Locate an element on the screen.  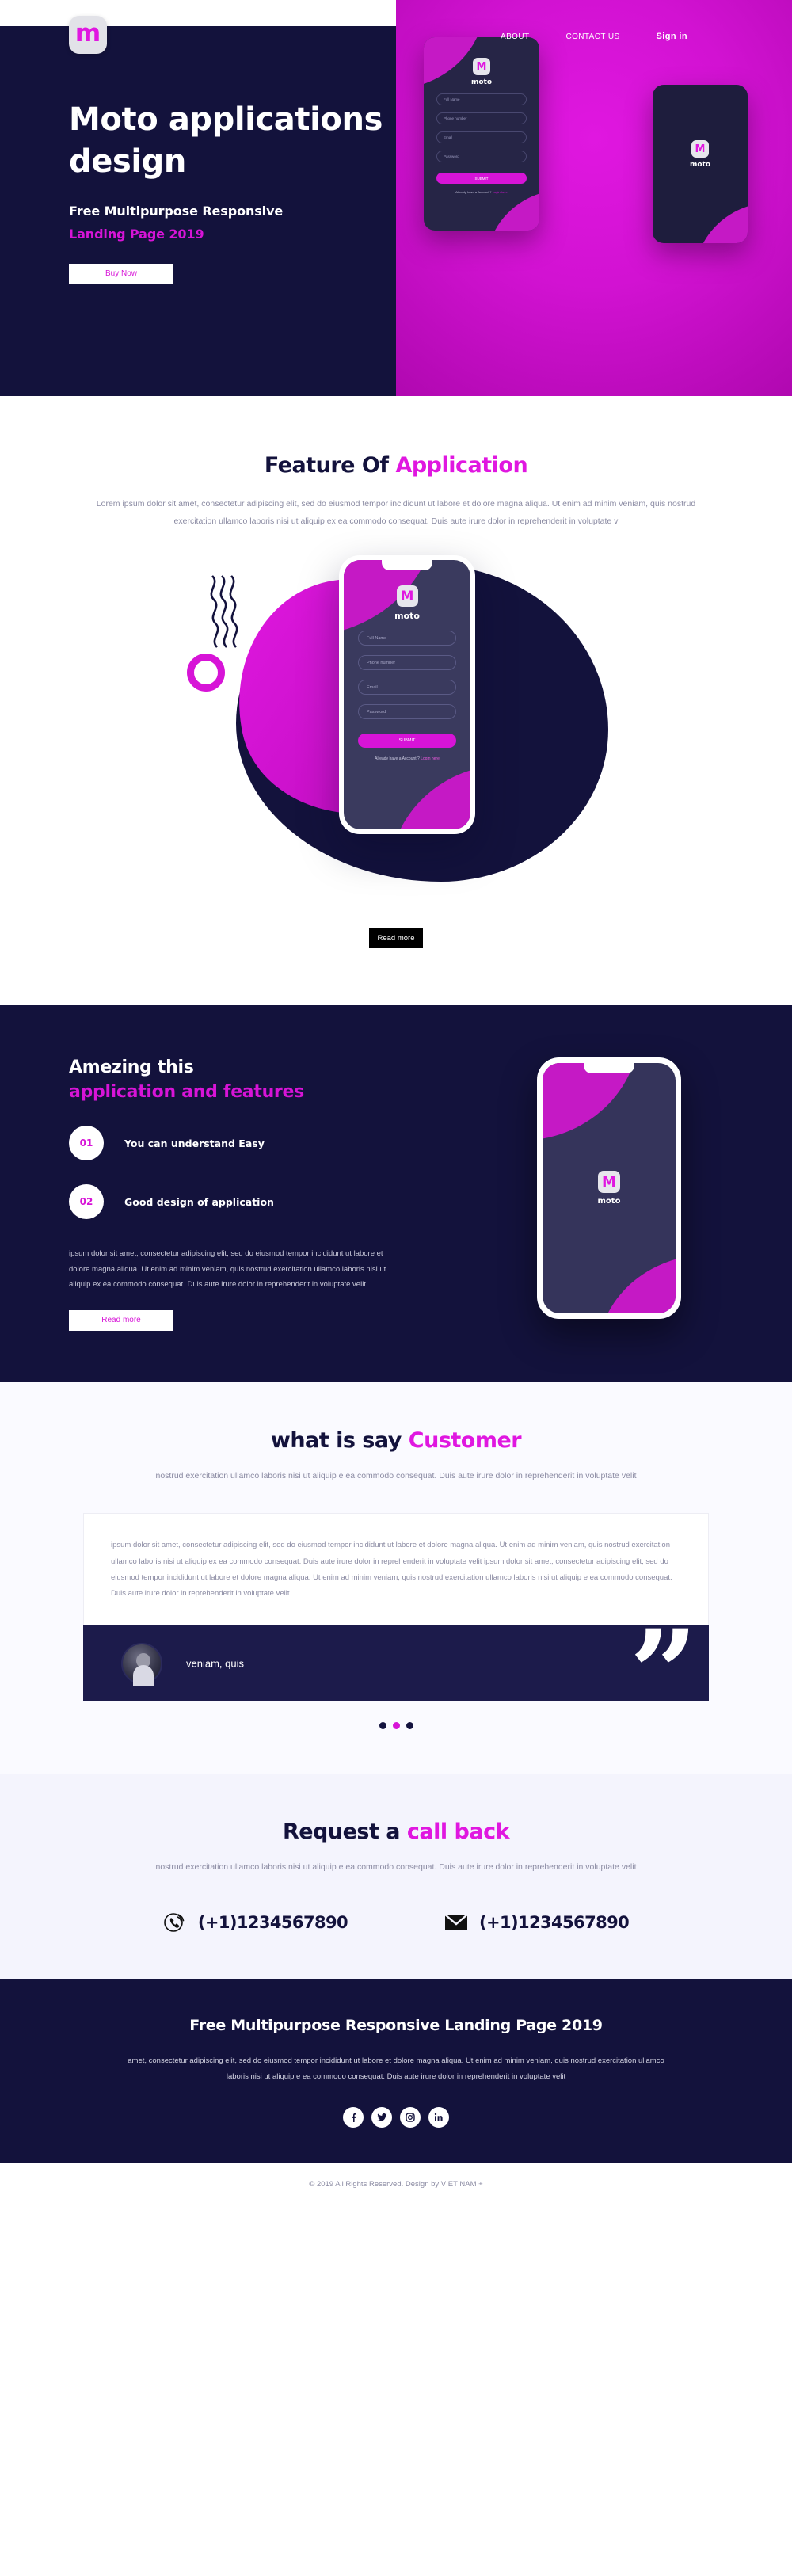
linkedin-icon is located at coordinates (438, 2117).